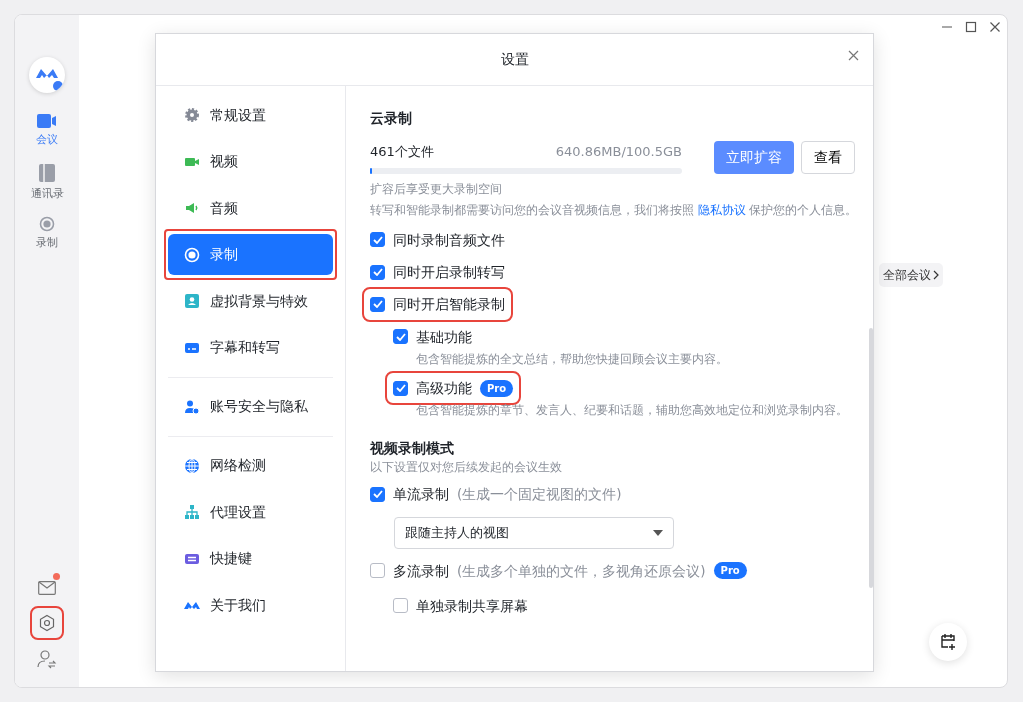 The image size is (1023, 702). I want to click on portrait-icon, so click(192, 301).